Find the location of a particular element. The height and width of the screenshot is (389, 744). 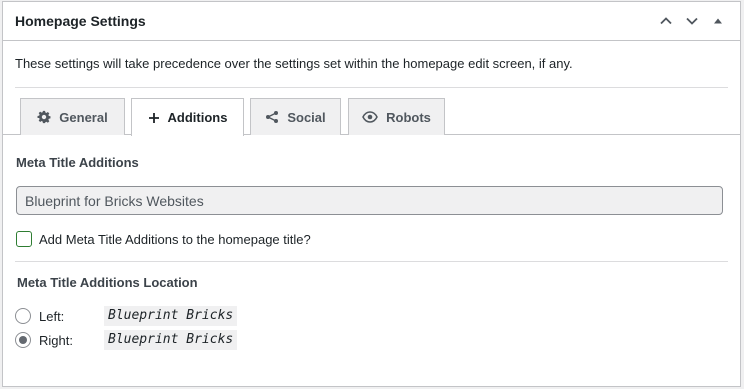

location-left-radio is located at coordinates (23, 316).